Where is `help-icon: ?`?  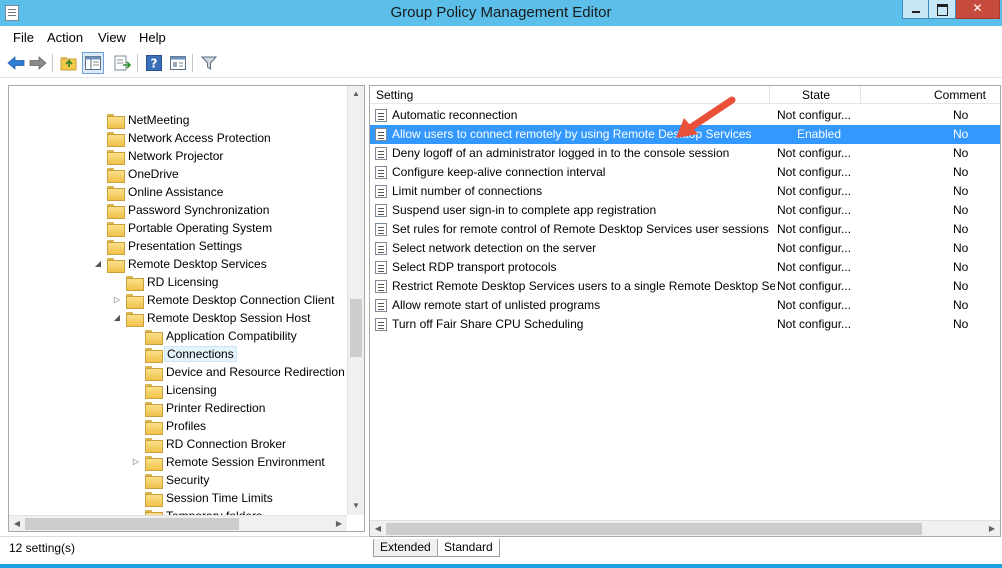
help-icon: ? is located at coordinates (154, 63).